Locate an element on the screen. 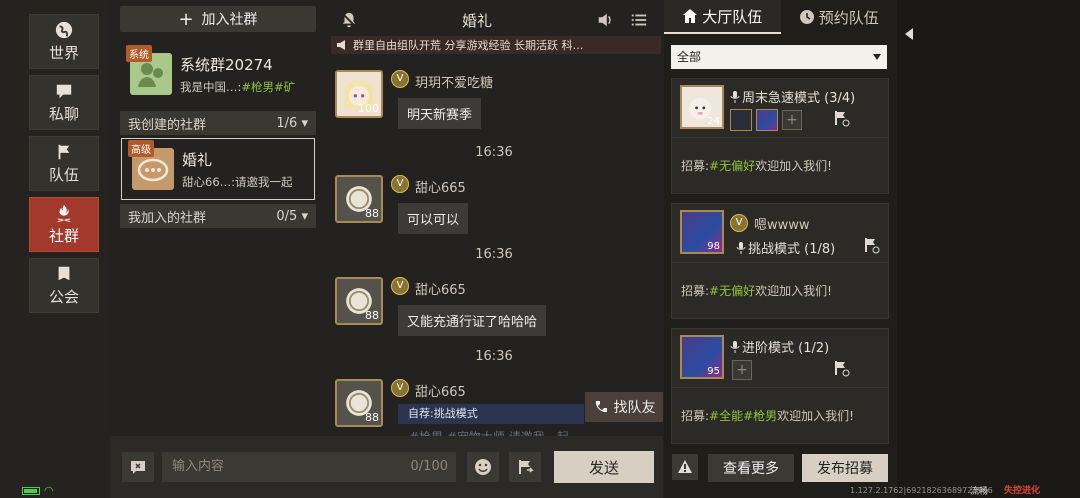 This screenshot has height=498, width=1080. joined-communities-header: 我加入的社群 0/5 ▾ is located at coordinates (218, 216).